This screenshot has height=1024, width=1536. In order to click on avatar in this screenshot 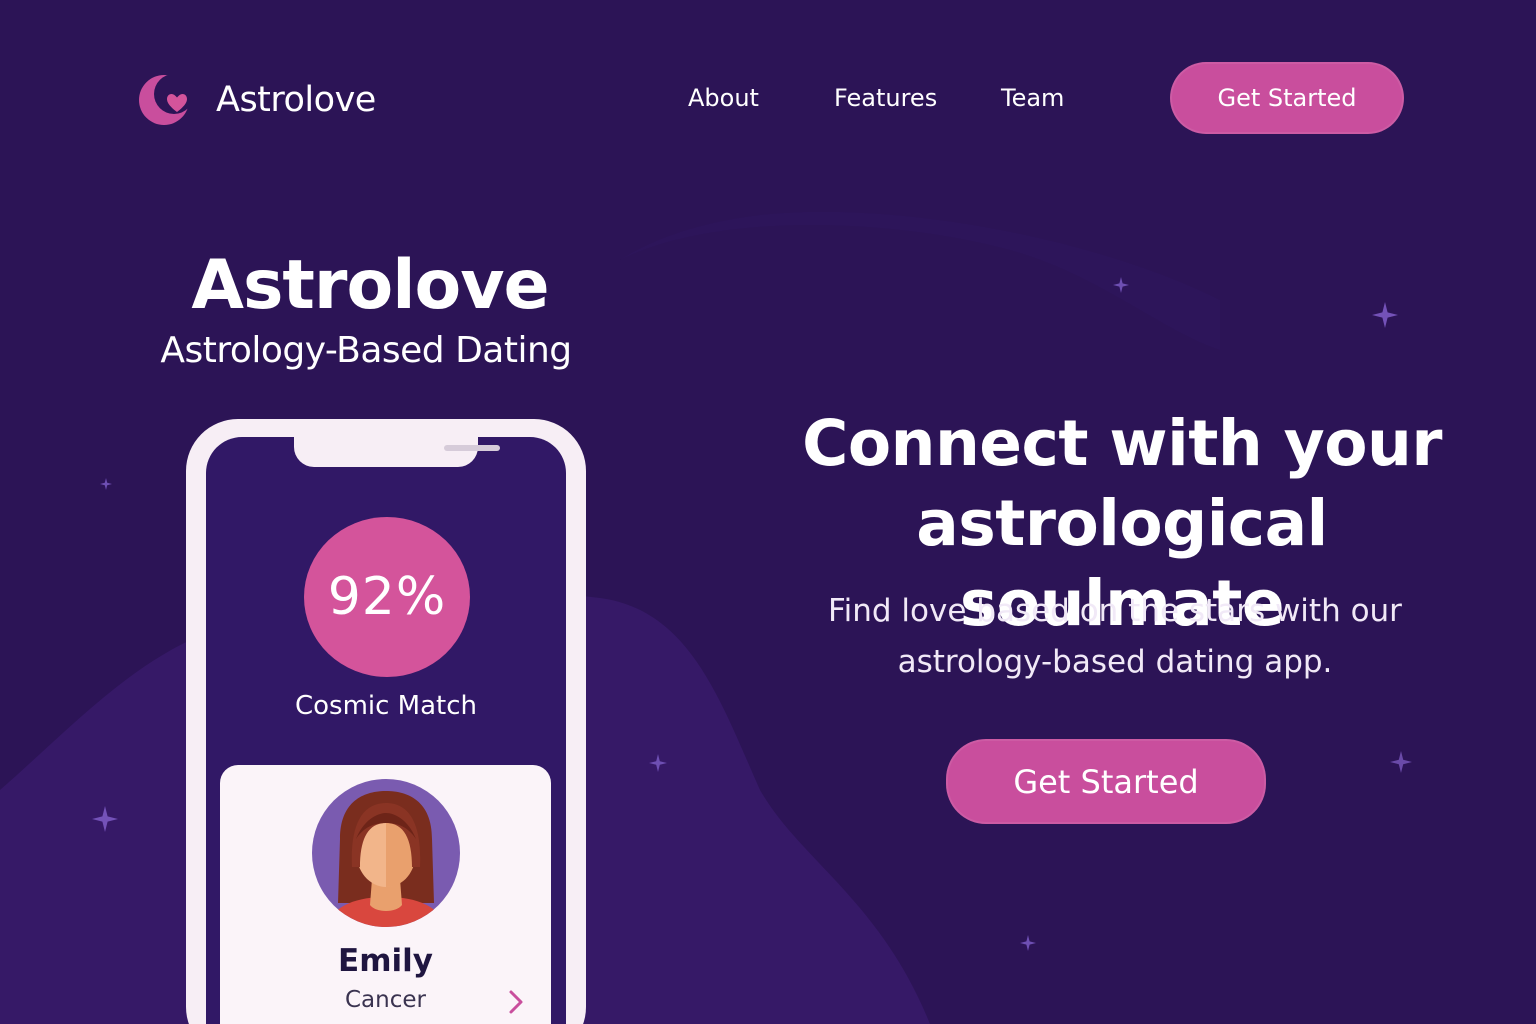, I will do `click(386, 853)`.